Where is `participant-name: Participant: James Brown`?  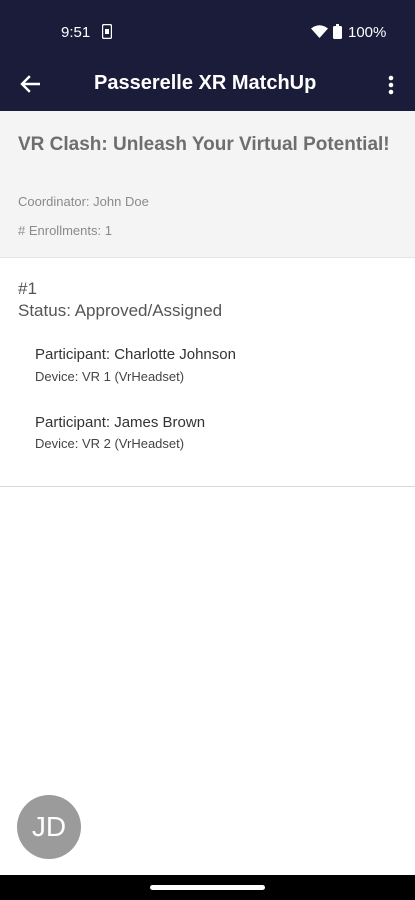 participant-name: Participant: James Brown is located at coordinates (120, 422).